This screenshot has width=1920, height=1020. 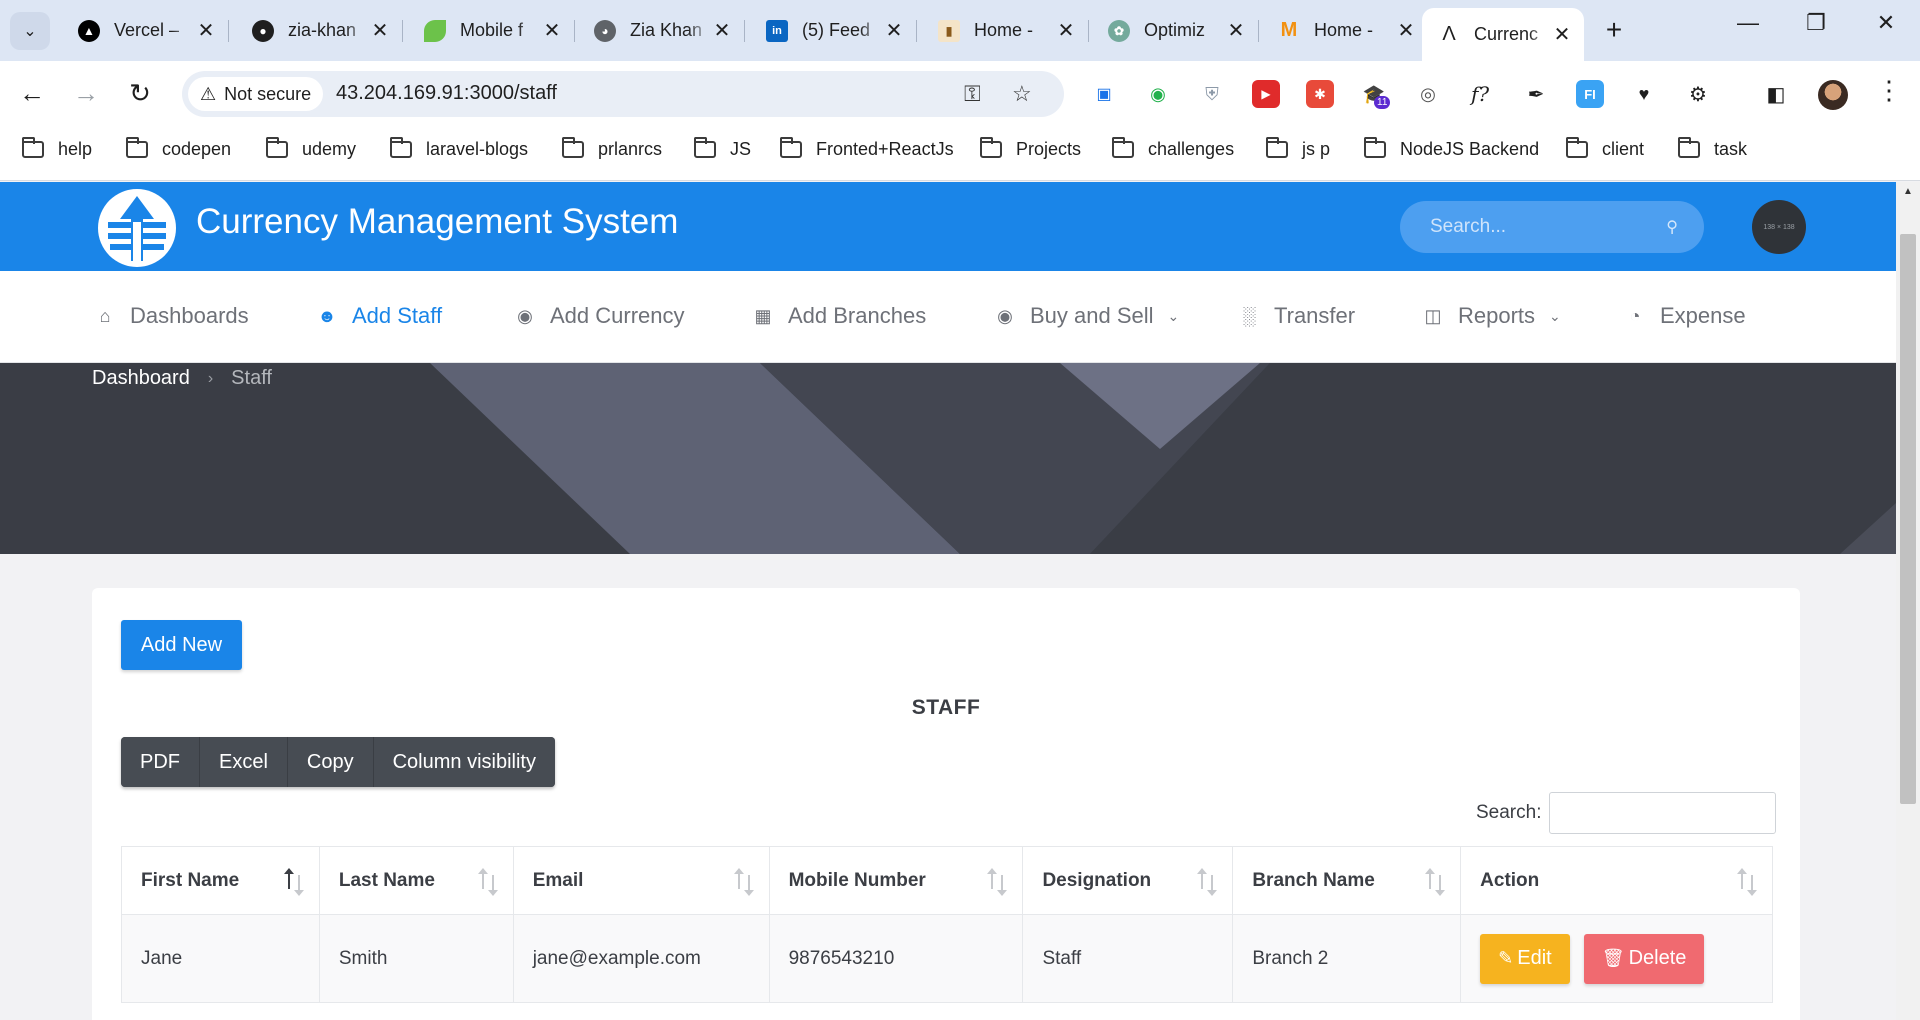 I want to click on media-extension-icon: ▶, so click(x=1266, y=94).